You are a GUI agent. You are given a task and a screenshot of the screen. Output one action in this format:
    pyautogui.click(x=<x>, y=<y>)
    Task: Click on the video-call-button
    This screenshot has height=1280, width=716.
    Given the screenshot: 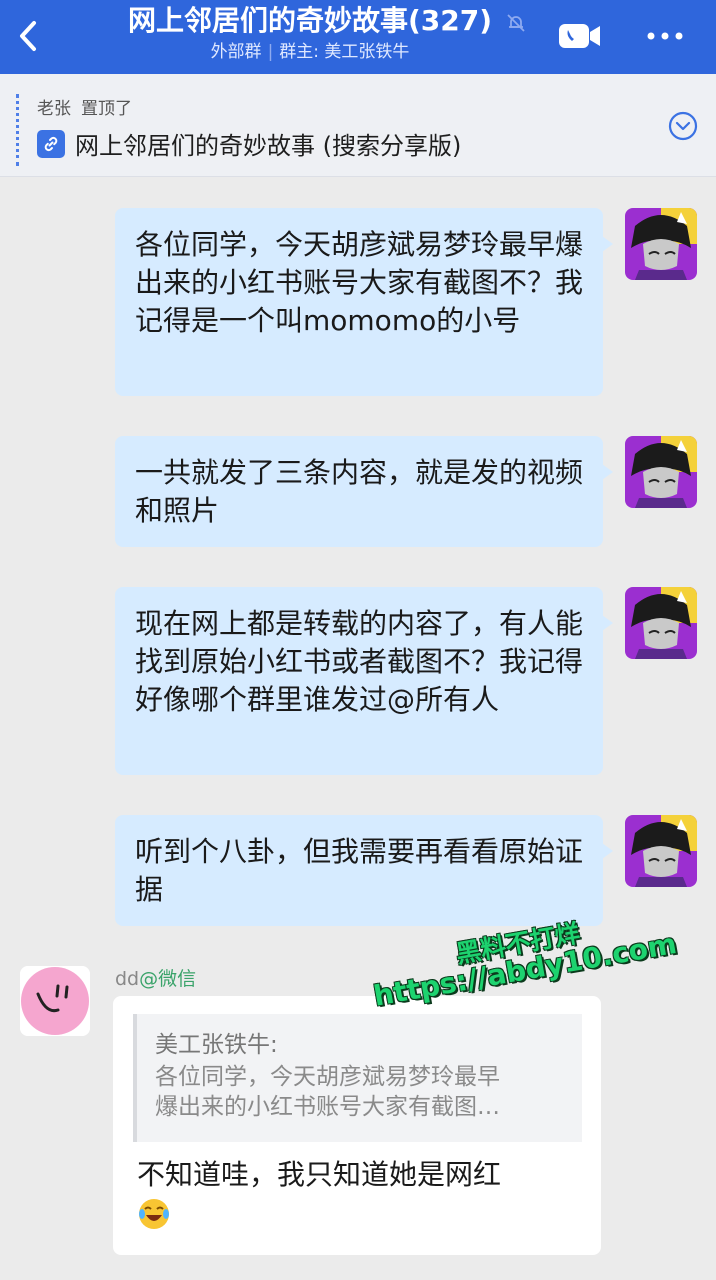 What is the action you would take?
    pyautogui.click(x=580, y=36)
    